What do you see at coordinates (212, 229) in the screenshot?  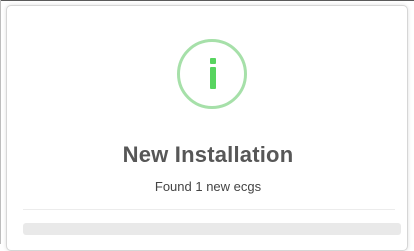 I see `installation-progress-bar` at bounding box center [212, 229].